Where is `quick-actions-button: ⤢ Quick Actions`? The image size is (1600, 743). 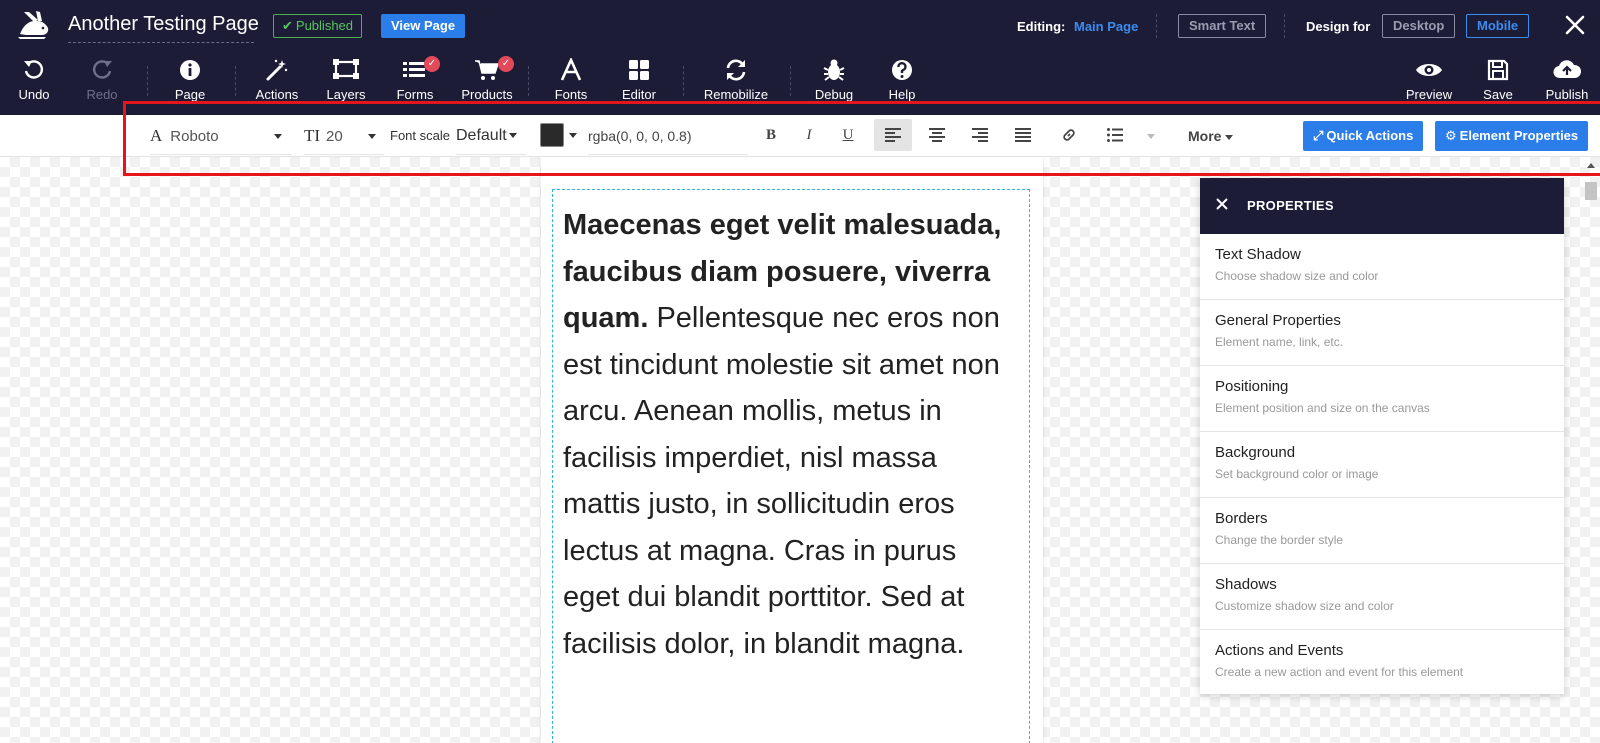
quick-actions-button: ⤢ Quick Actions is located at coordinates (1363, 136).